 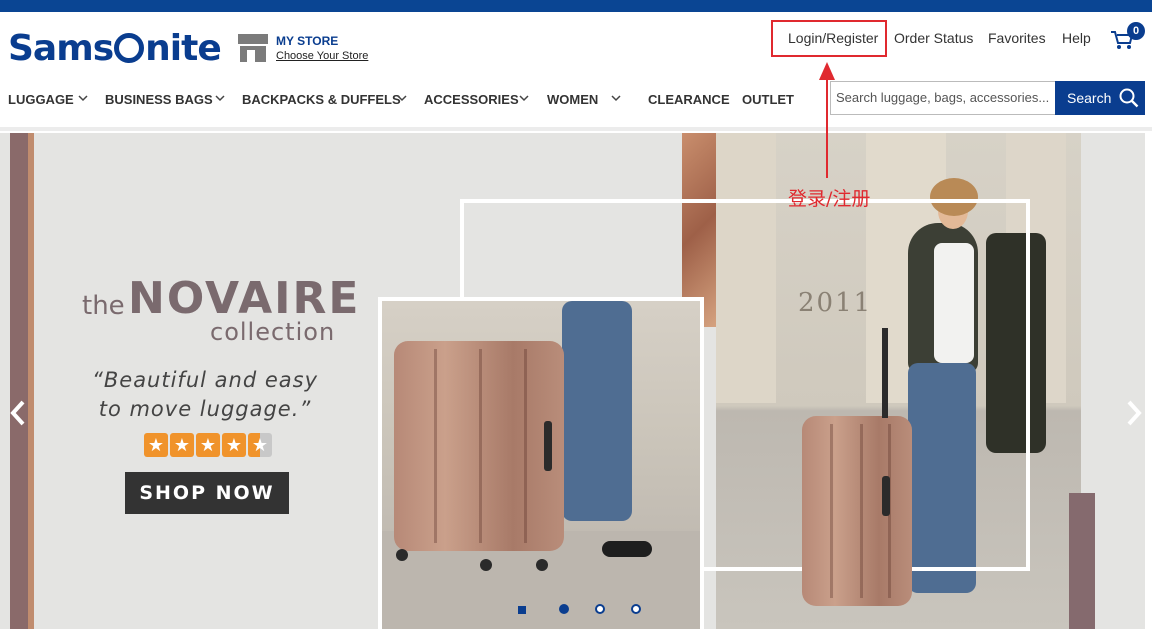 What do you see at coordinates (522, 610) in the screenshot?
I see `carousel-pause-icon` at bounding box center [522, 610].